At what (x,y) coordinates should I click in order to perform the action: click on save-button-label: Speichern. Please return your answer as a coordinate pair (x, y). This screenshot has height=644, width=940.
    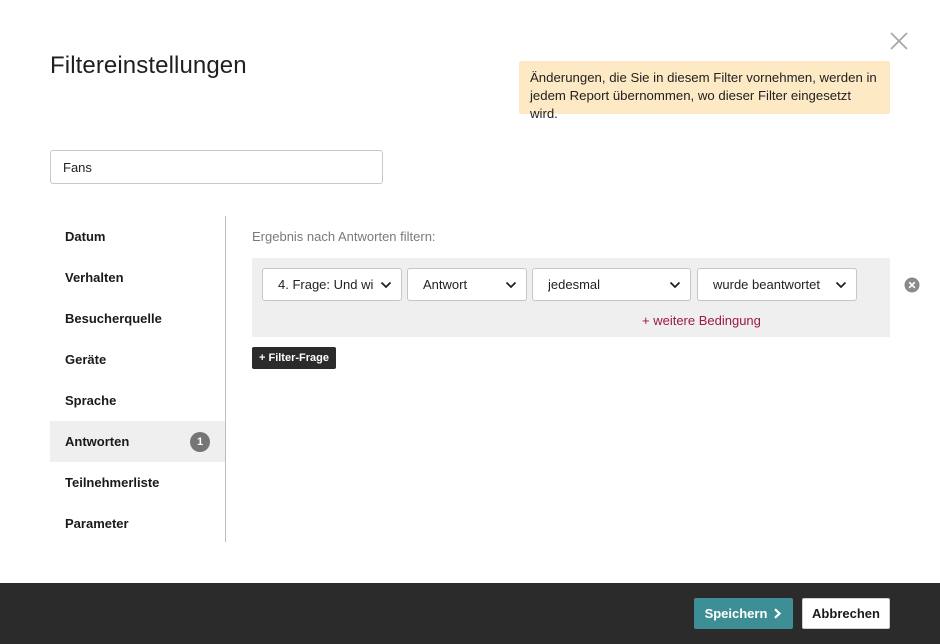
    Looking at the image, I should click on (736, 613).